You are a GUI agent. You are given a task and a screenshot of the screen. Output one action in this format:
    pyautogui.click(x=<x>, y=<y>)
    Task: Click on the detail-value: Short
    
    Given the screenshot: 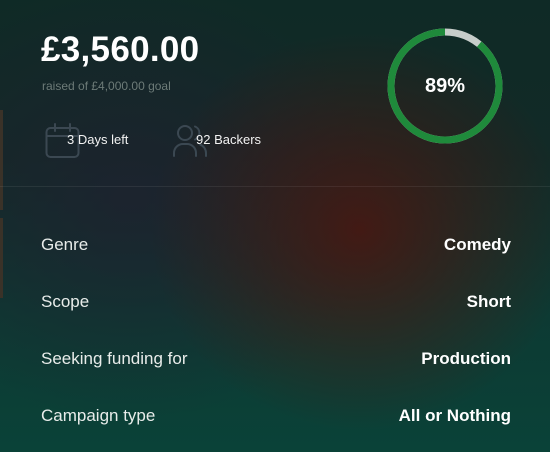 What is the action you would take?
    pyautogui.click(x=488, y=301)
    